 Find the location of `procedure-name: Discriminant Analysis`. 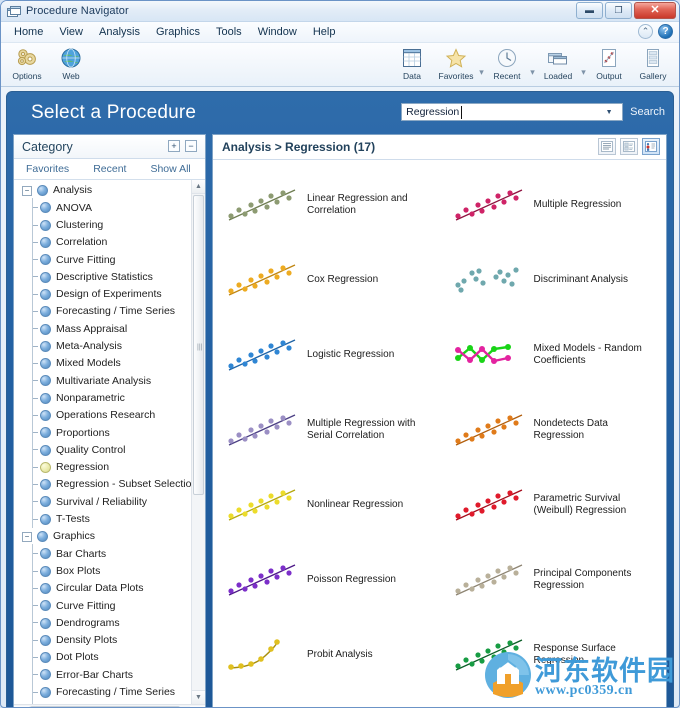

procedure-name: Discriminant Analysis is located at coordinates (580, 279).